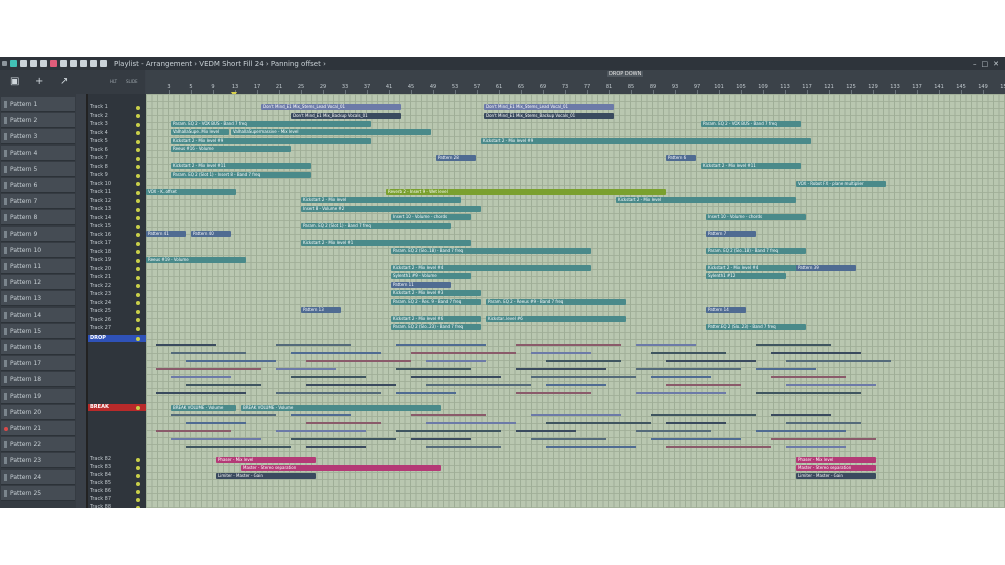 The height and width of the screenshot is (565, 1005). I want to click on slip-icon, so click(63, 63).